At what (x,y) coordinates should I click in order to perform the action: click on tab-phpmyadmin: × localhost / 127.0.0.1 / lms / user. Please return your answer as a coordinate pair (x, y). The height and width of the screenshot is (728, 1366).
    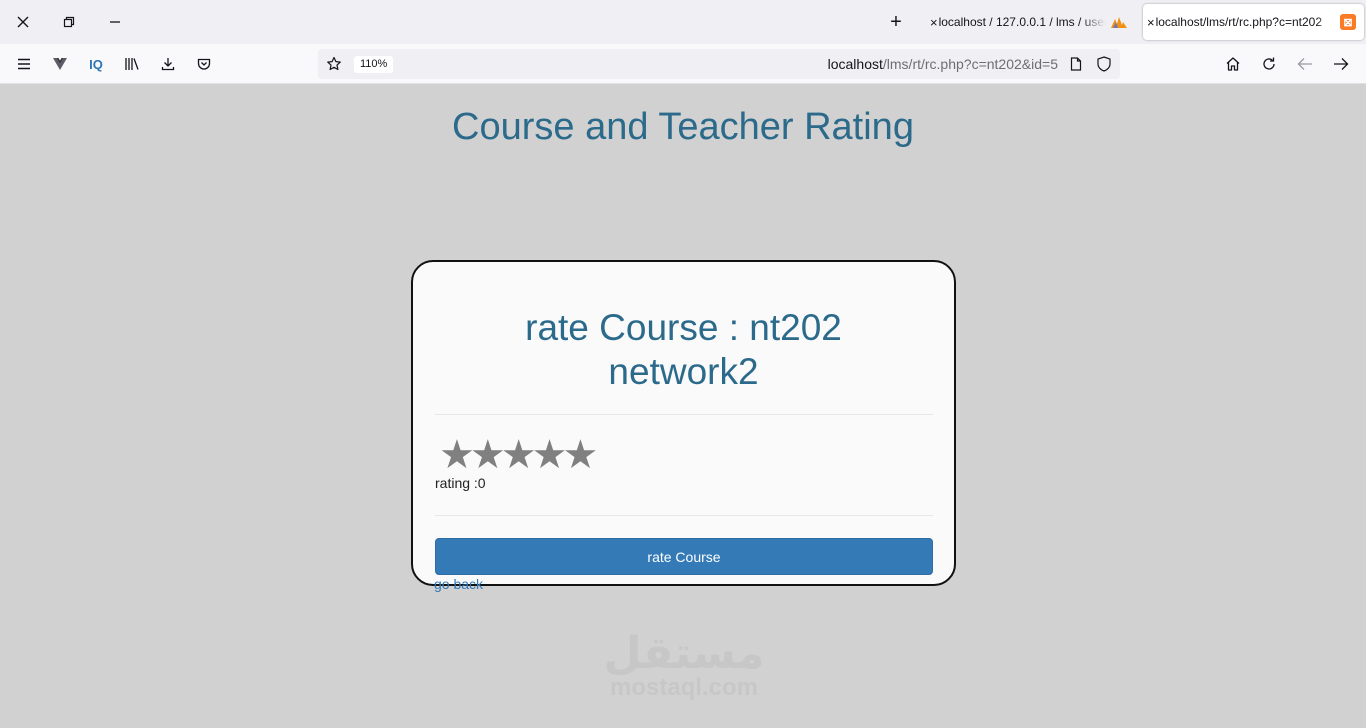
    Looking at the image, I should click on (1031, 22).